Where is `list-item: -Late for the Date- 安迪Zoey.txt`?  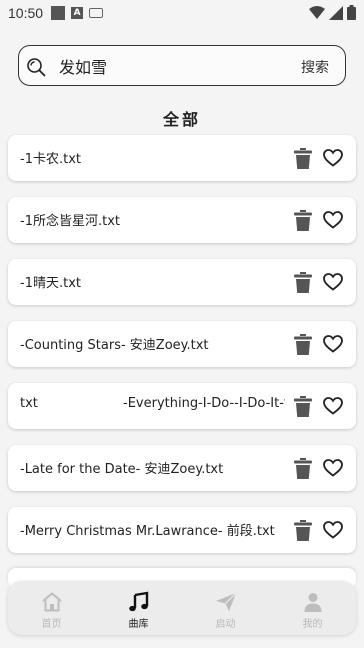 list-item: -Late for the Date- 安迪Zoey.txt is located at coordinates (182, 468).